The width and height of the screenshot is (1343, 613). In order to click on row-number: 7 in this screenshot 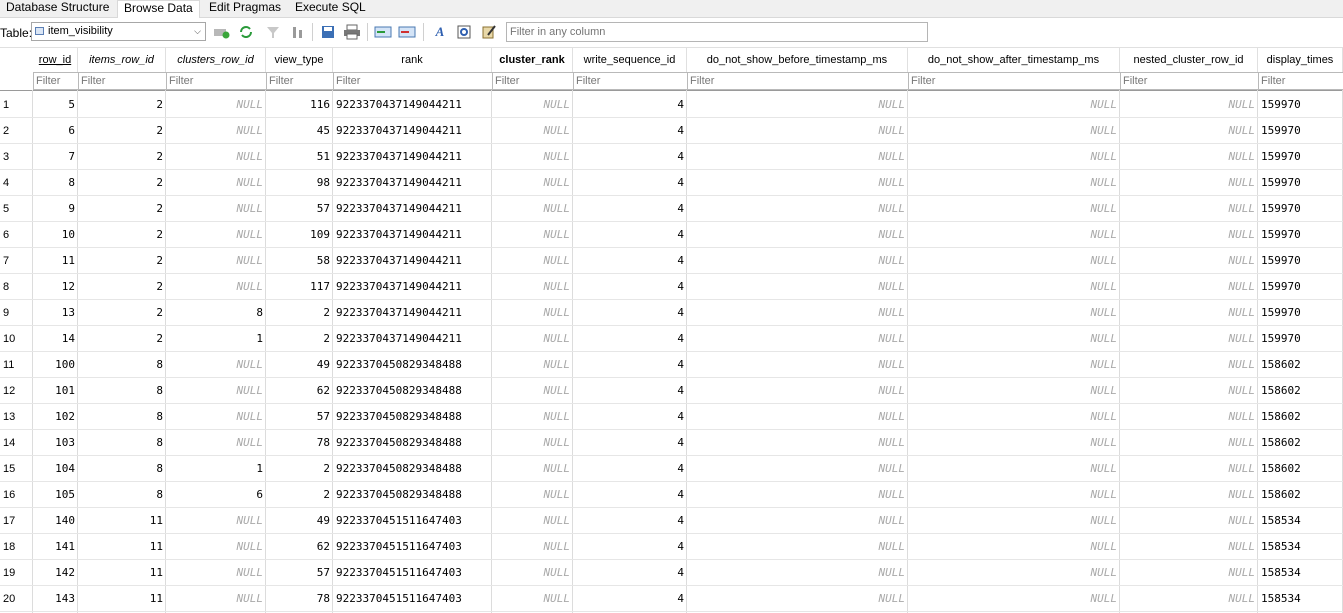, I will do `click(16, 261)`.